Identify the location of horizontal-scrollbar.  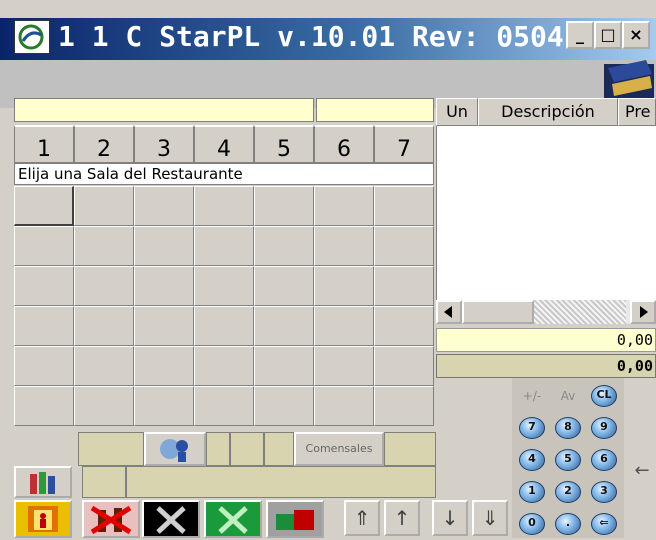
(546, 312).